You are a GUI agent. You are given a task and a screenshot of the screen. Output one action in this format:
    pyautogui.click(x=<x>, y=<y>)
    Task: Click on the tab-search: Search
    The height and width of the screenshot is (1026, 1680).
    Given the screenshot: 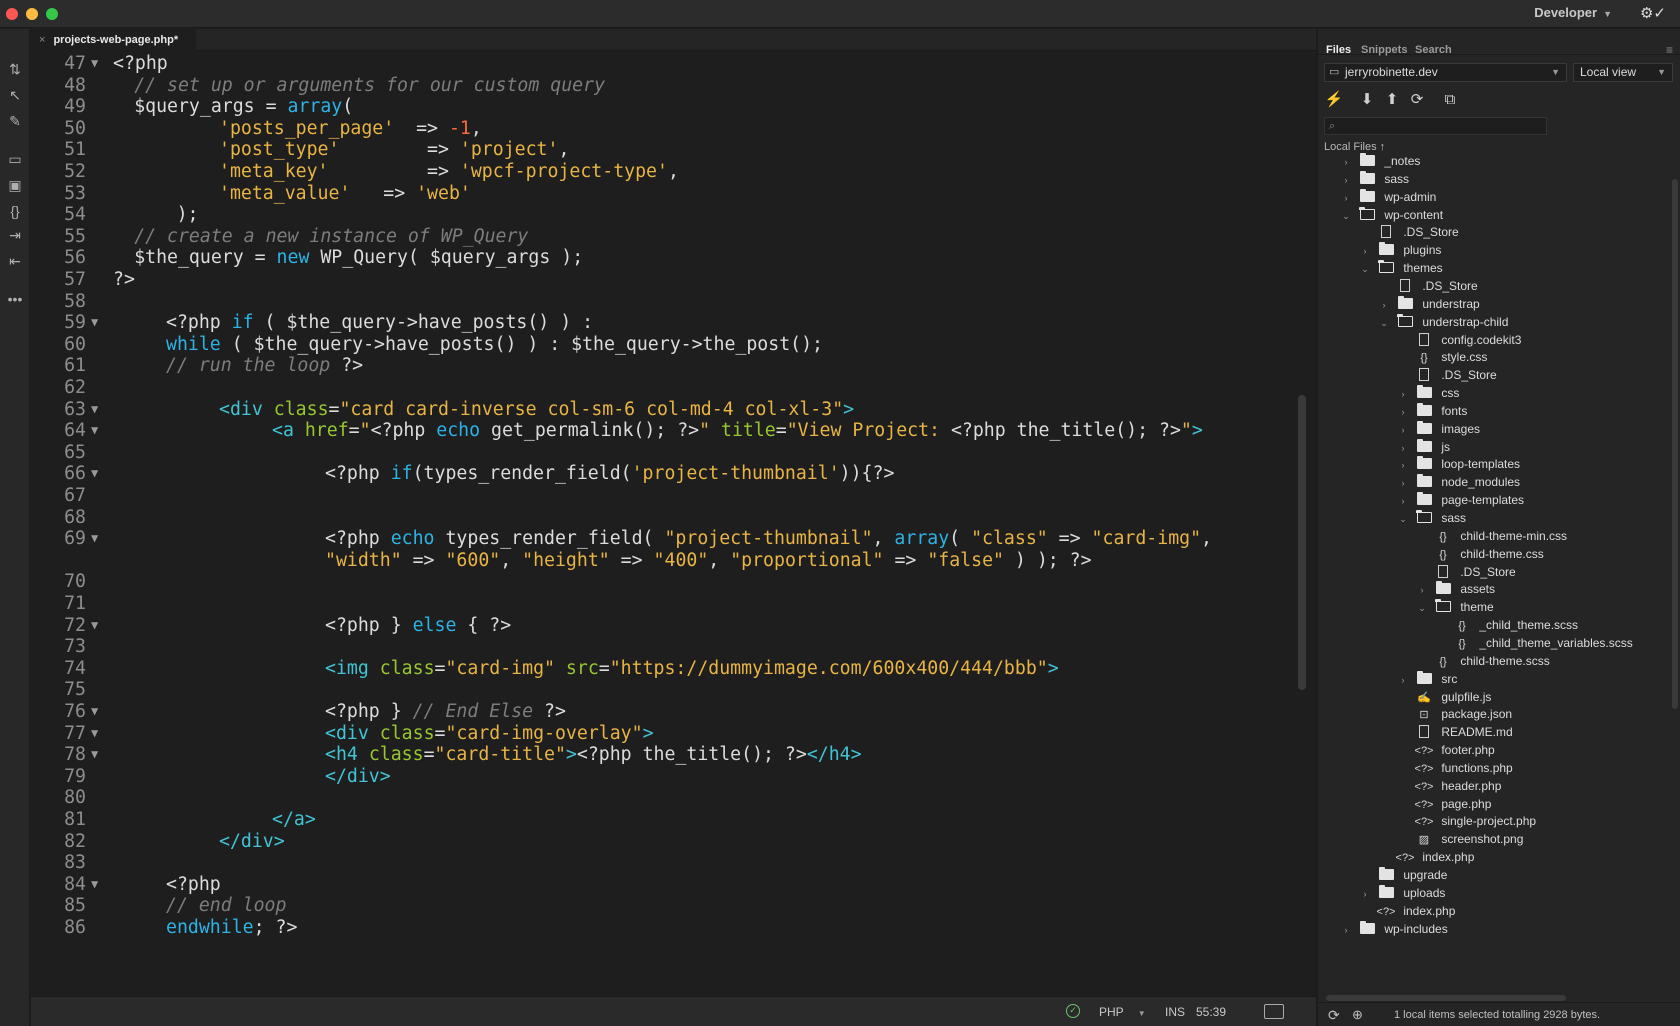 What is the action you would take?
    pyautogui.click(x=1433, y=50)
    